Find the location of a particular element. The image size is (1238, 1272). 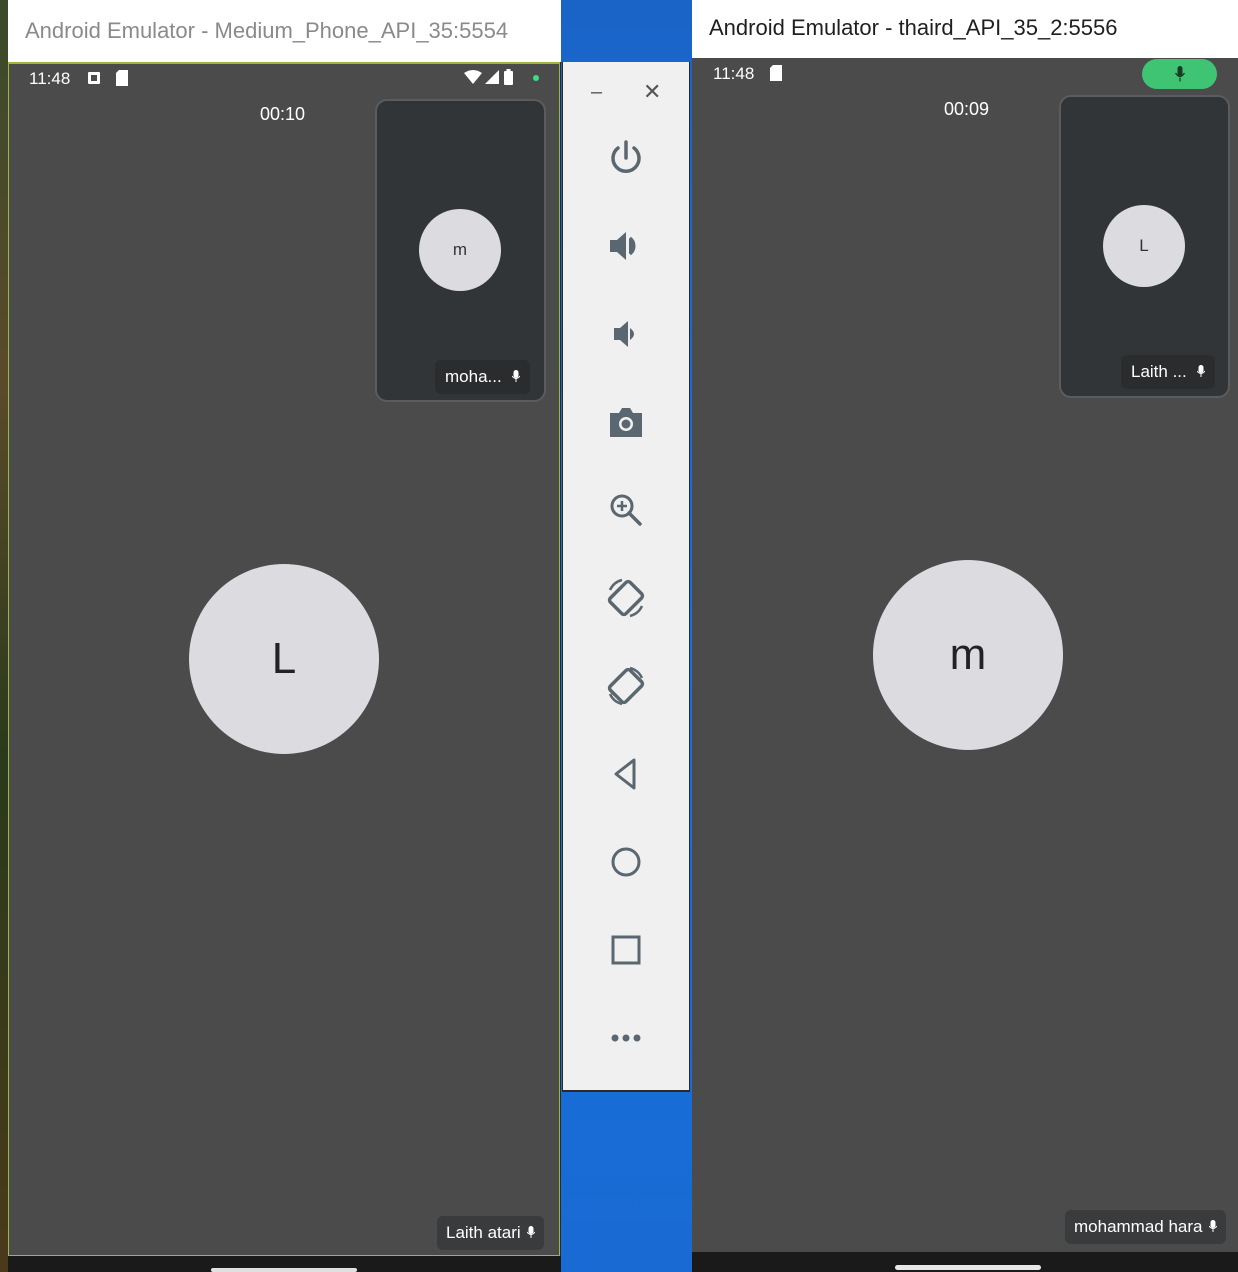

toolbar-window-controls: – ✕ is located at coordinates (627, 92).